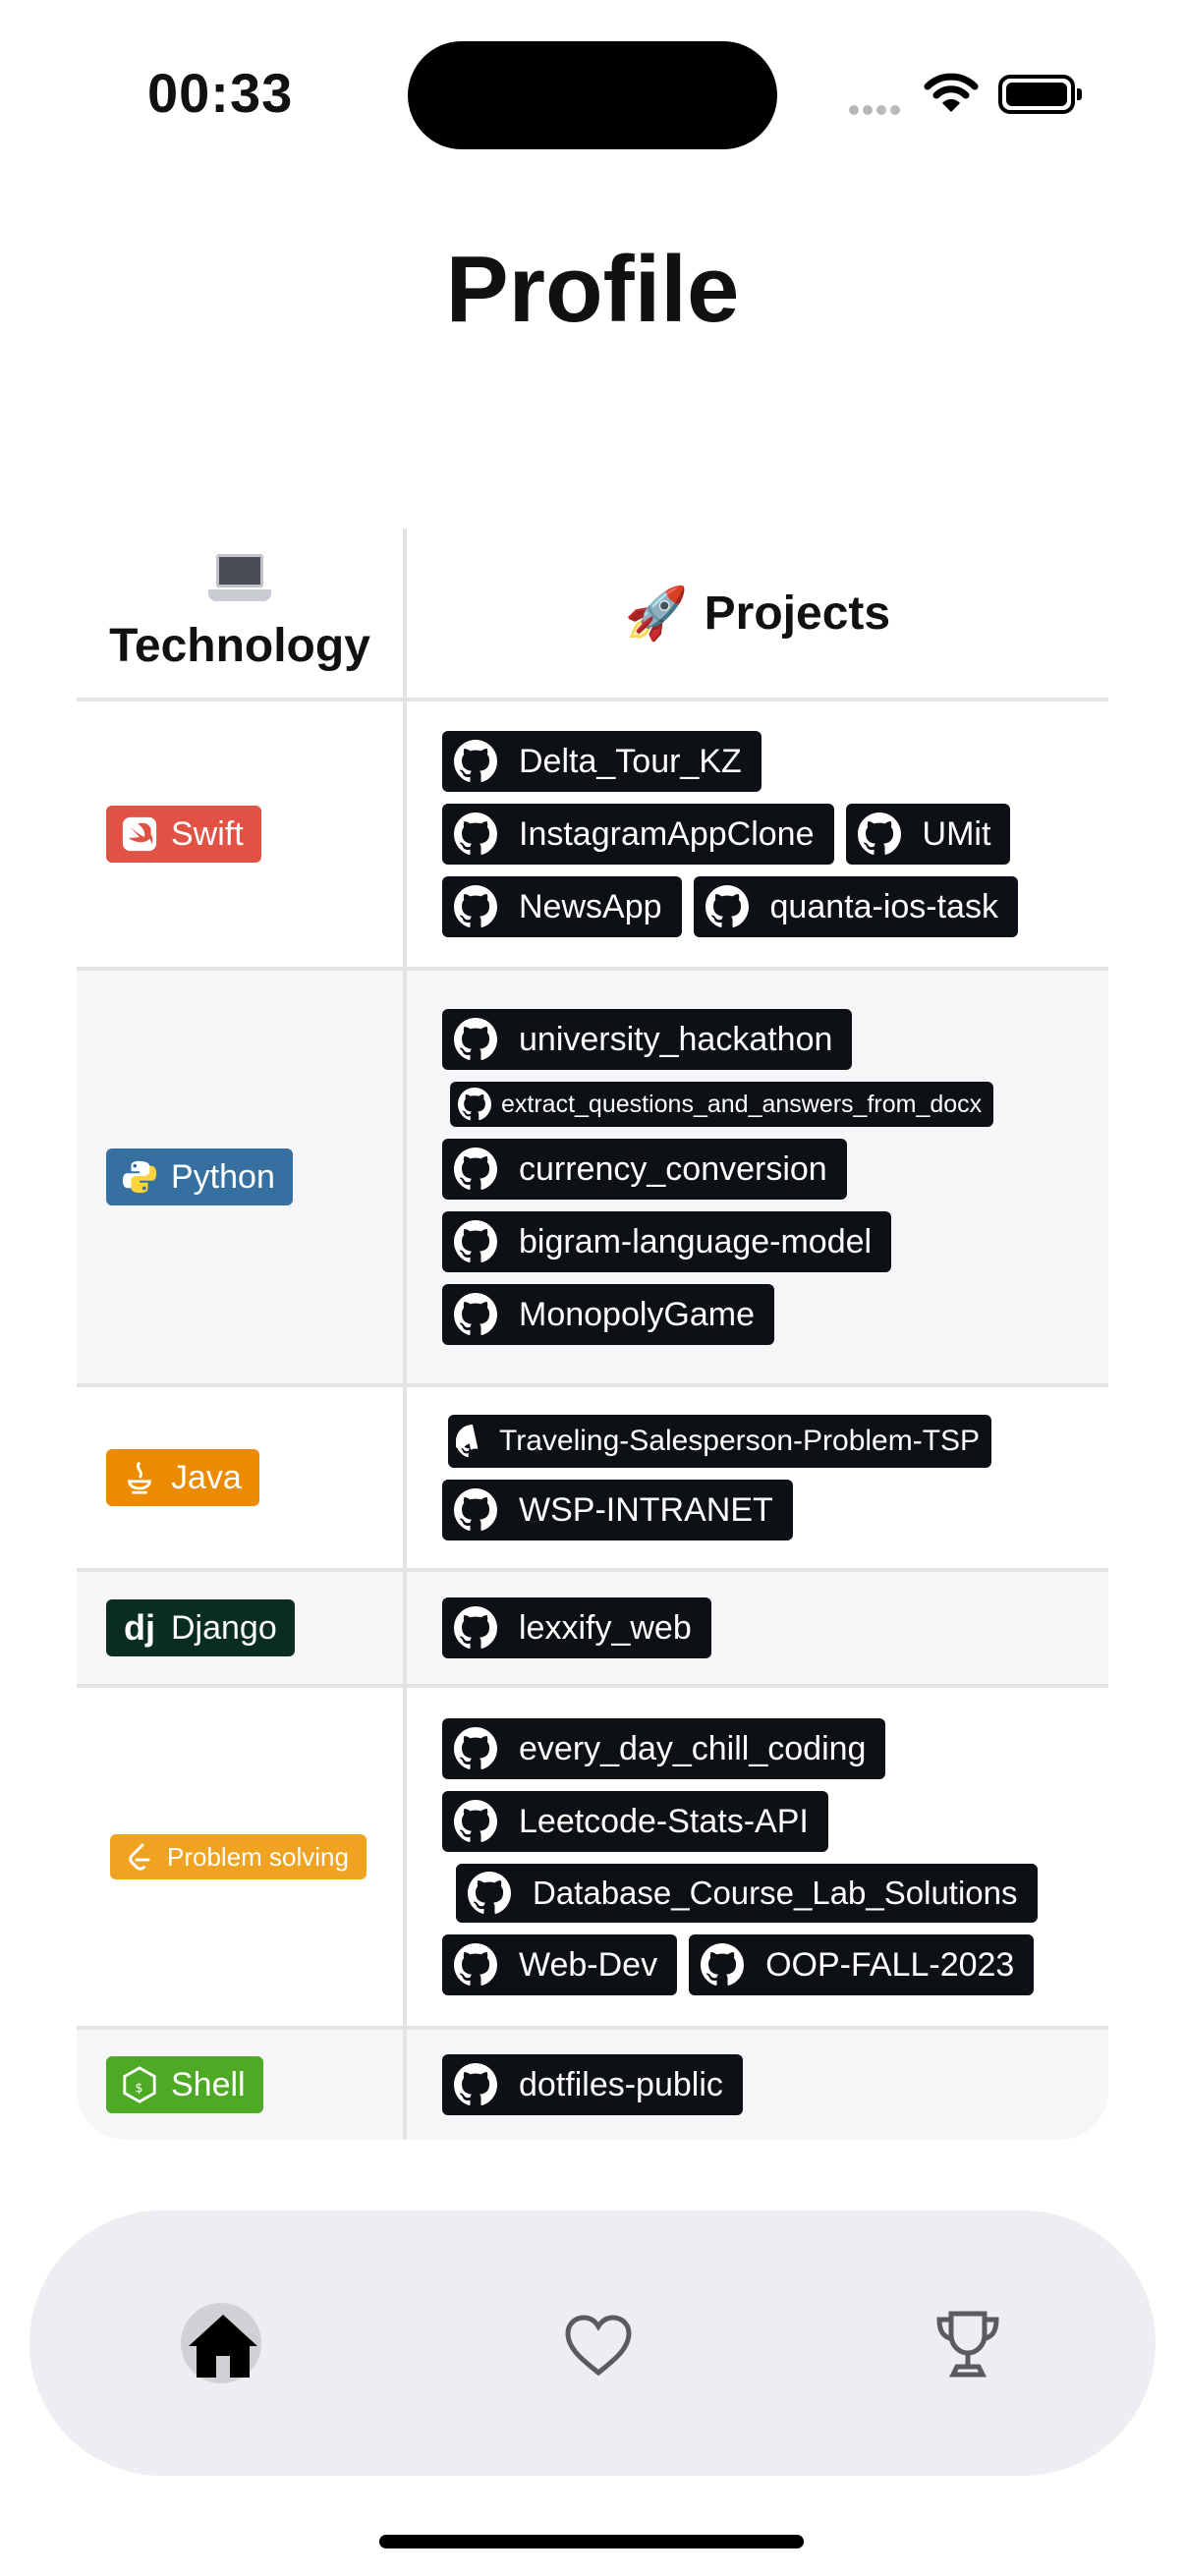 The image size is (1185, 2576). What do you see at coordinates (742, 1104) in the screenshot?
I see `project-name: extract_questions_and_answers_from_docx` at bounding box center [742, 1104].